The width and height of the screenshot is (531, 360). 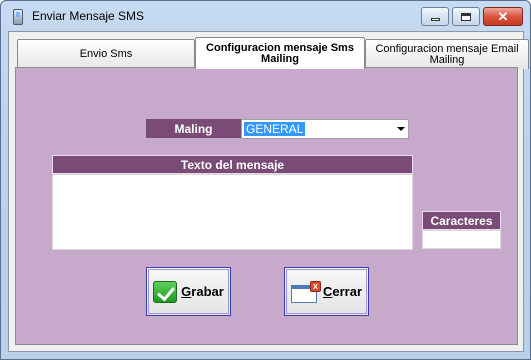 I want to click on cerrar-button: x Cerrar, so click(x=326, y=291).